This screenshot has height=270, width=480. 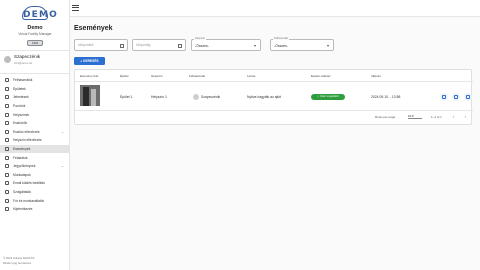 What do you see at coordinates (34, 123) in the screenshot?
I see `sidebar-item-eszkozok: Eszközök` at bounding box center [34, 123].